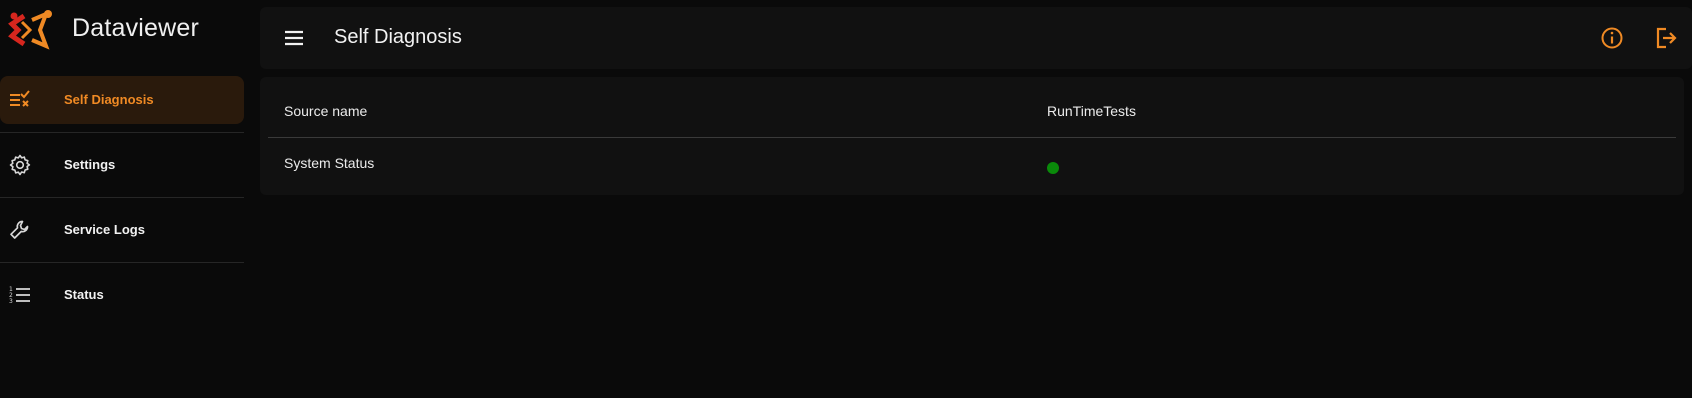  Describe the element at coordinates (109, 99) in the screenshot. I see `sidebar-item-label: Self Diagnosis` at that location.